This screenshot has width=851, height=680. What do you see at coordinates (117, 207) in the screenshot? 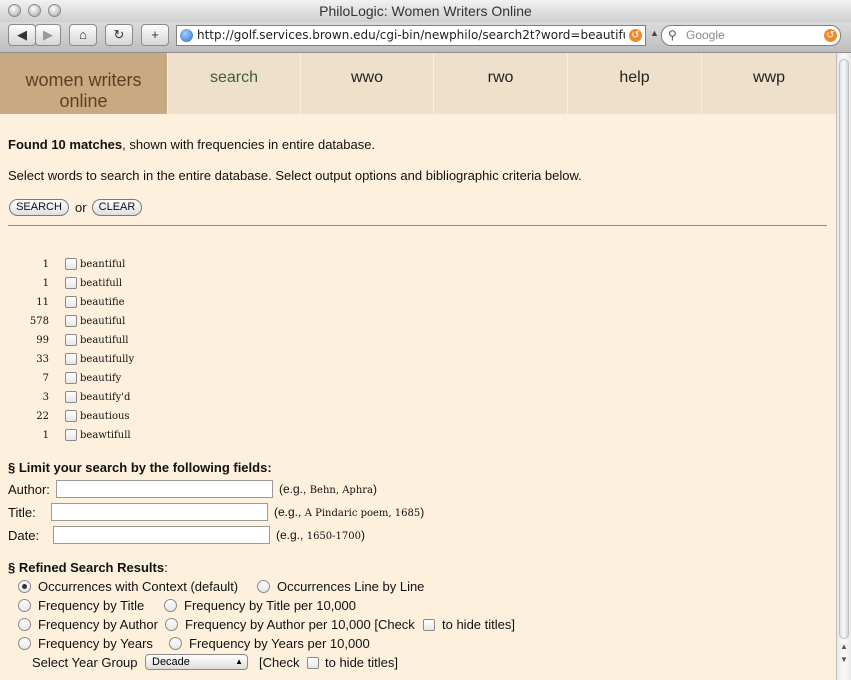
I see `clear-button: CLEAR` at bounding box center [117, 207].